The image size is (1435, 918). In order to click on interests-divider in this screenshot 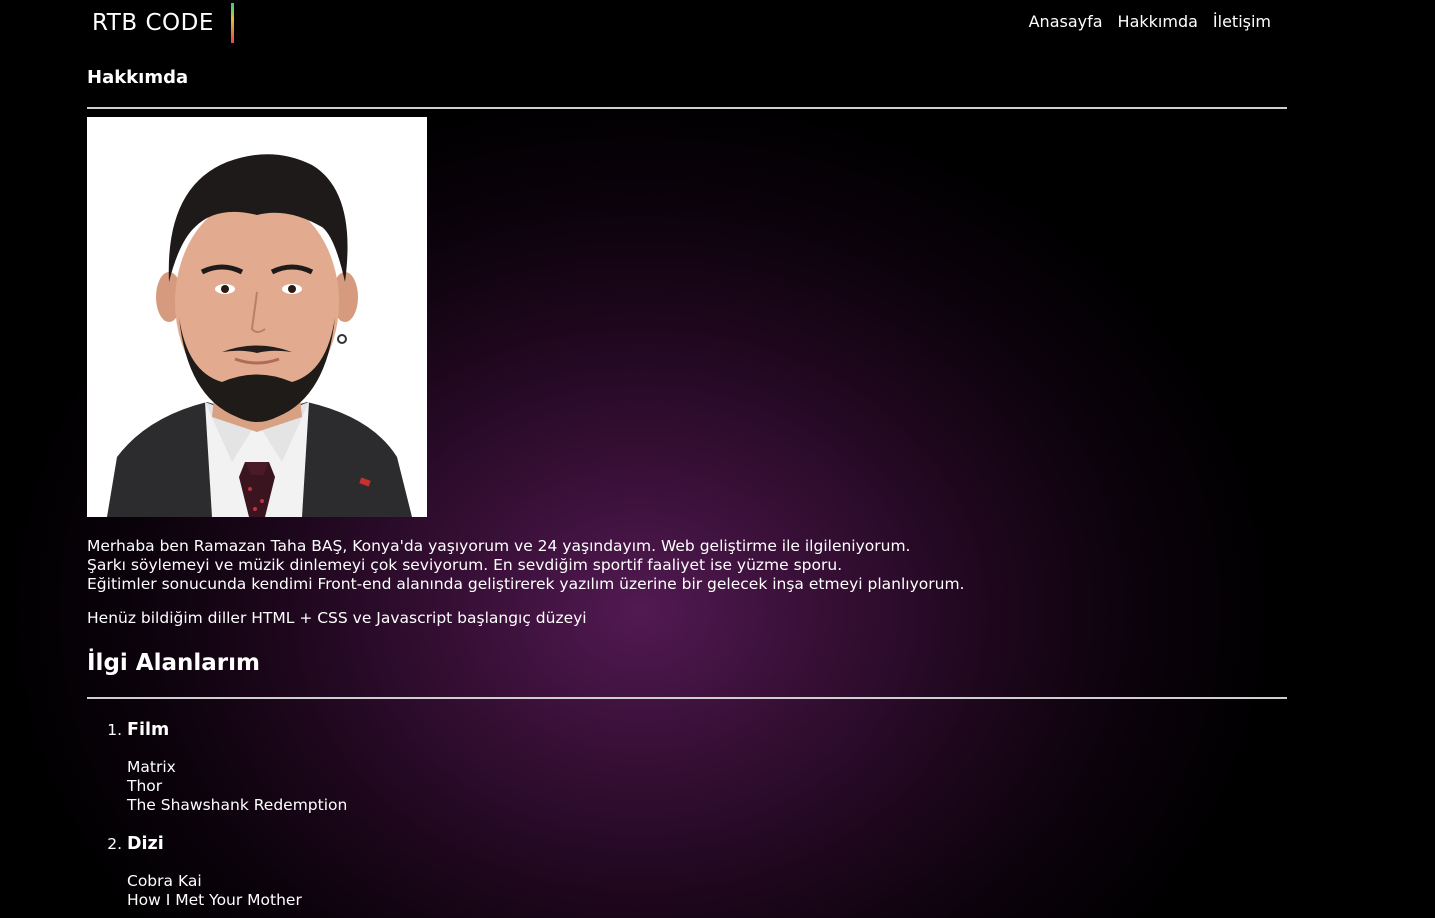, I will do `click(687, 698)`.